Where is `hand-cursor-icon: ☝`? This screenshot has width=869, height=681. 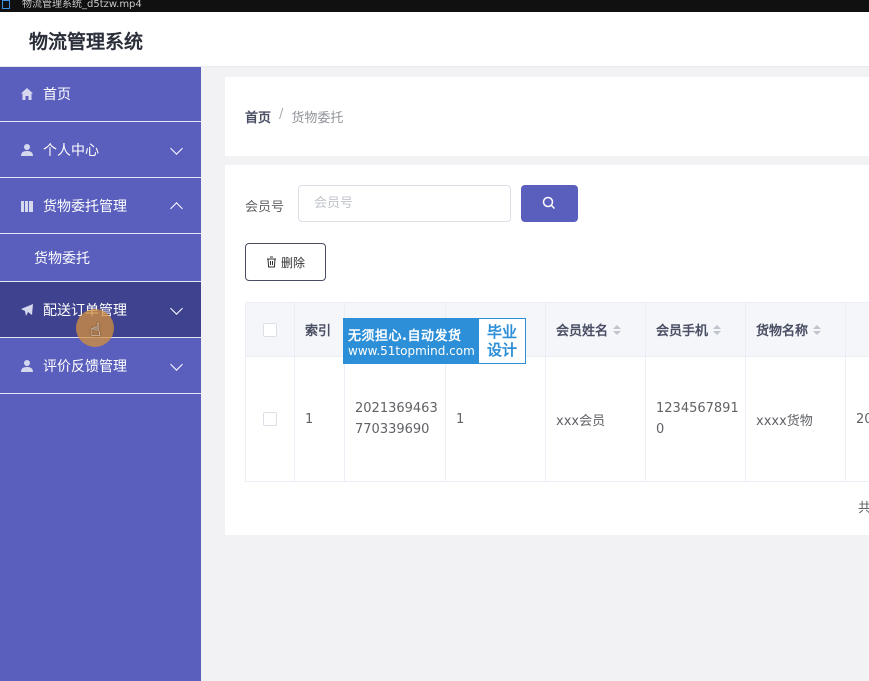
hand-cursor-icon: ☝ is located at coordinates (95, 330).